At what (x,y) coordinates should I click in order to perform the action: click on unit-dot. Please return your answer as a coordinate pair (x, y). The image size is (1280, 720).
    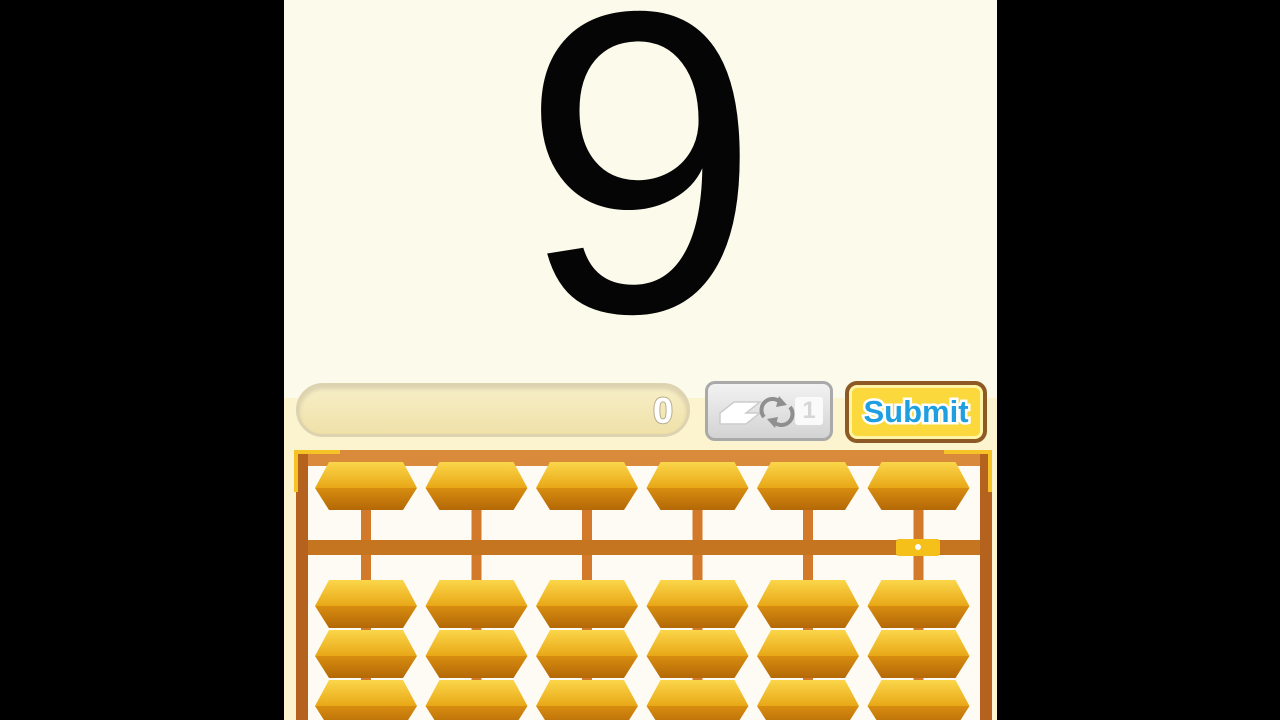
    Looking at the image, I should click on (918, 547).